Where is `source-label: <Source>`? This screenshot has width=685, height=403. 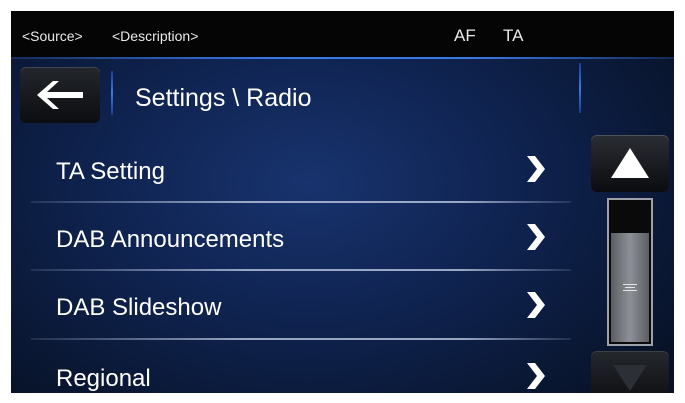 source-label: <Source> is located at coordinates (52, 36).